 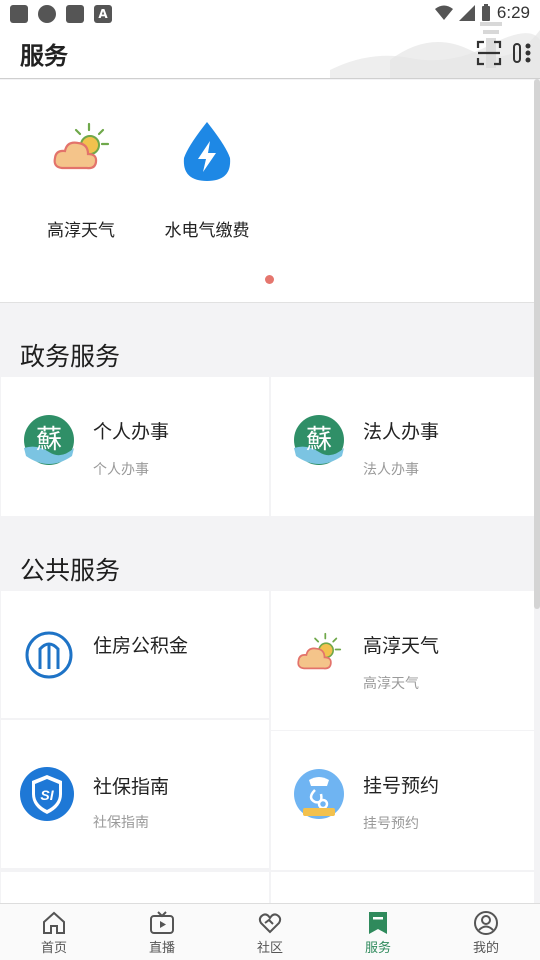 What do you see at coordinates (162, 922) in the screenshot?
I see `live-tv-icon` at bounding box center [162, 922].